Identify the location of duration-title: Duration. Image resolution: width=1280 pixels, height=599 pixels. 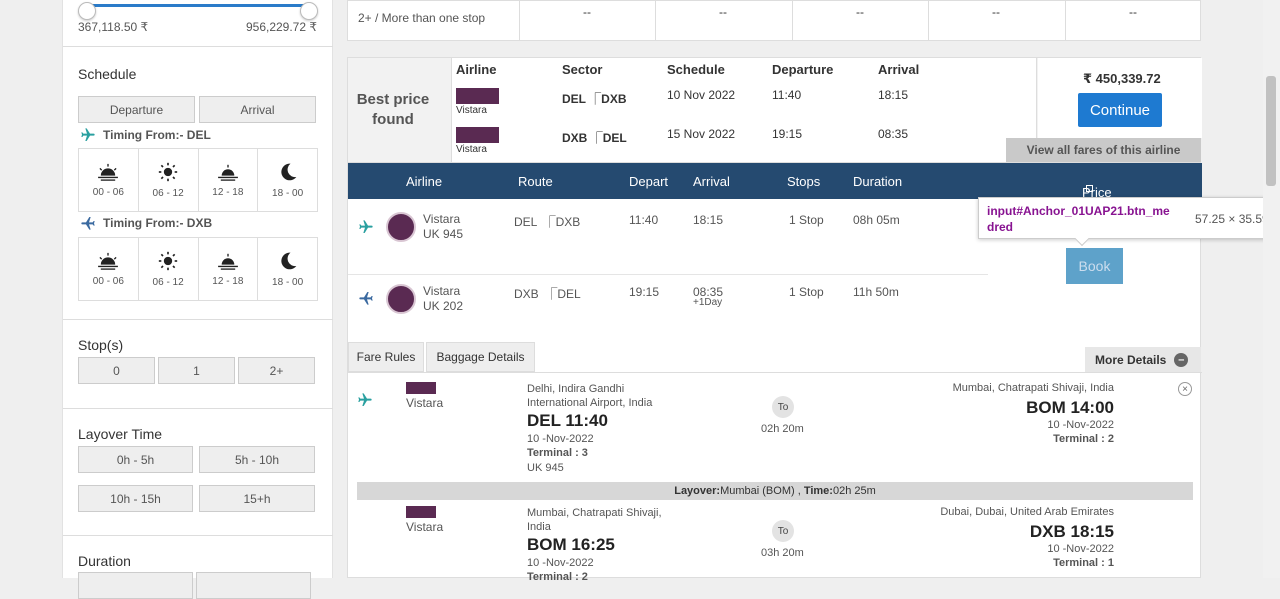
(104, 561).